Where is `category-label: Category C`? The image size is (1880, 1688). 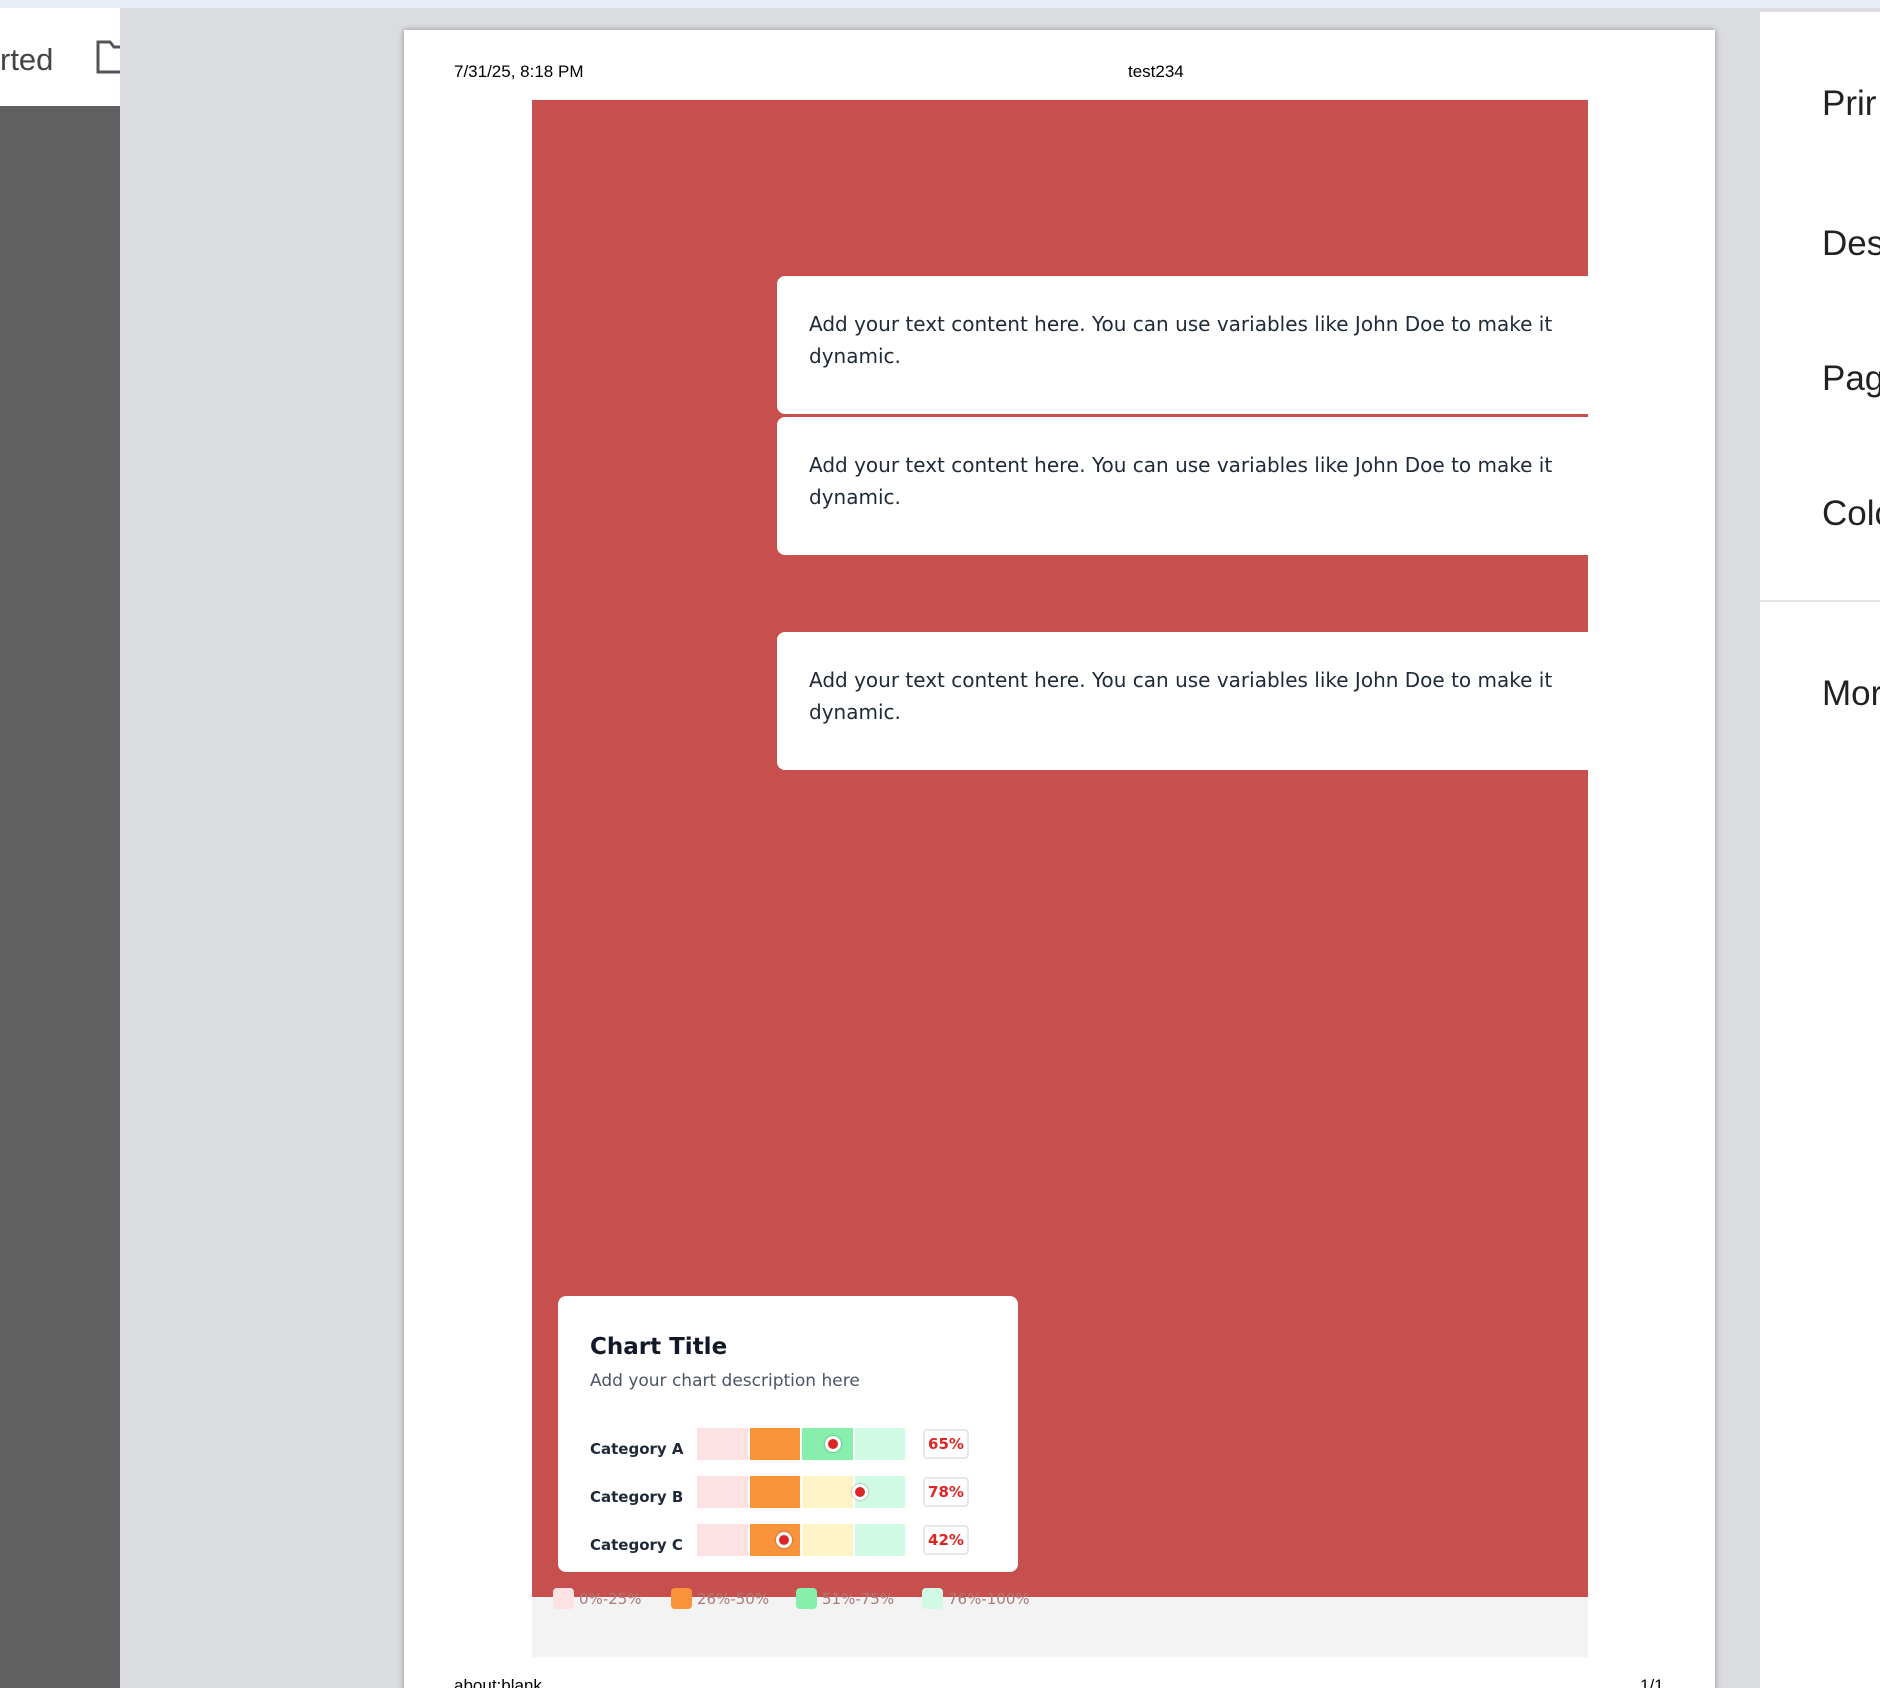
category-label: Category C is located at coordinates (636, 1545).